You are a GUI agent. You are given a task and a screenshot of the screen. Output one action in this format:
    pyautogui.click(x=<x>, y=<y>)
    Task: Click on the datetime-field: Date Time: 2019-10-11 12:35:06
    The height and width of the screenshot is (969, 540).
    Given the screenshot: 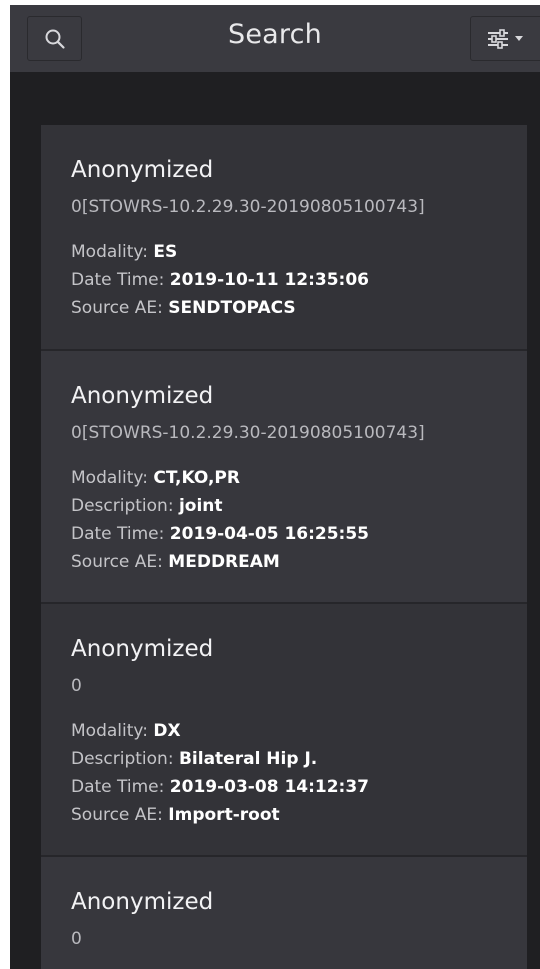 What is the action you would take?
    pyautogui.click(x=220, y=280)
    